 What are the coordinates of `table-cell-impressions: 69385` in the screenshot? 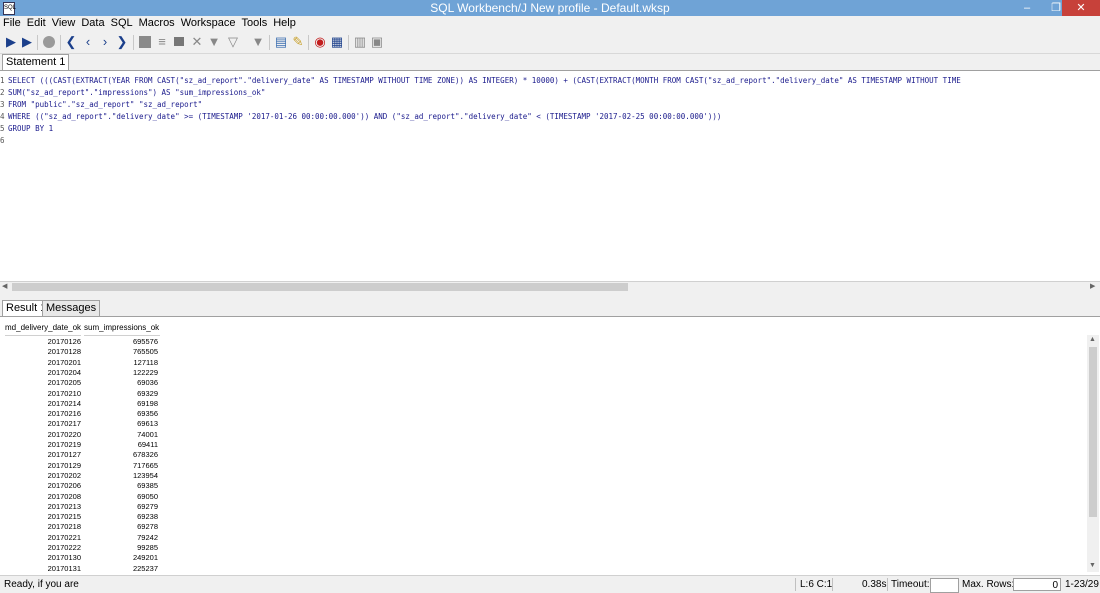 It's located at (120, 486).